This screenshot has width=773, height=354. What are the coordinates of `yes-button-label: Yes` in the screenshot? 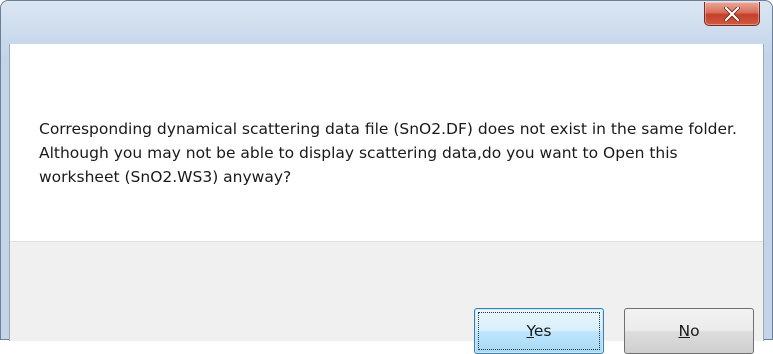 It's located at (538, 331).